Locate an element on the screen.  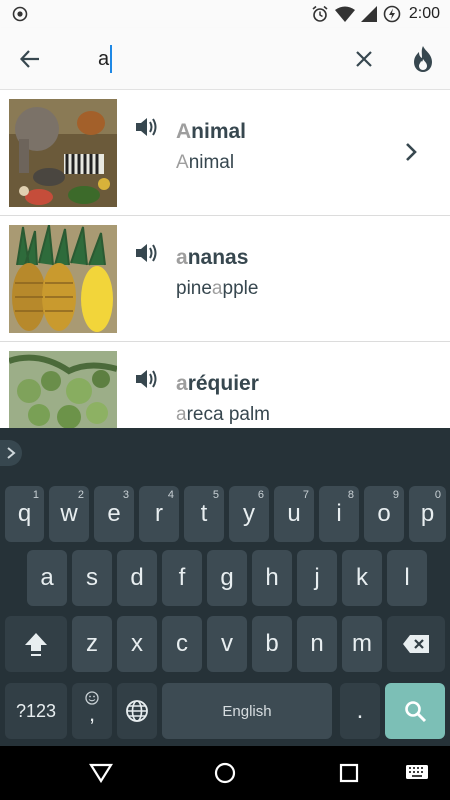
word-label: ananas is located at coordinates (212, 258).